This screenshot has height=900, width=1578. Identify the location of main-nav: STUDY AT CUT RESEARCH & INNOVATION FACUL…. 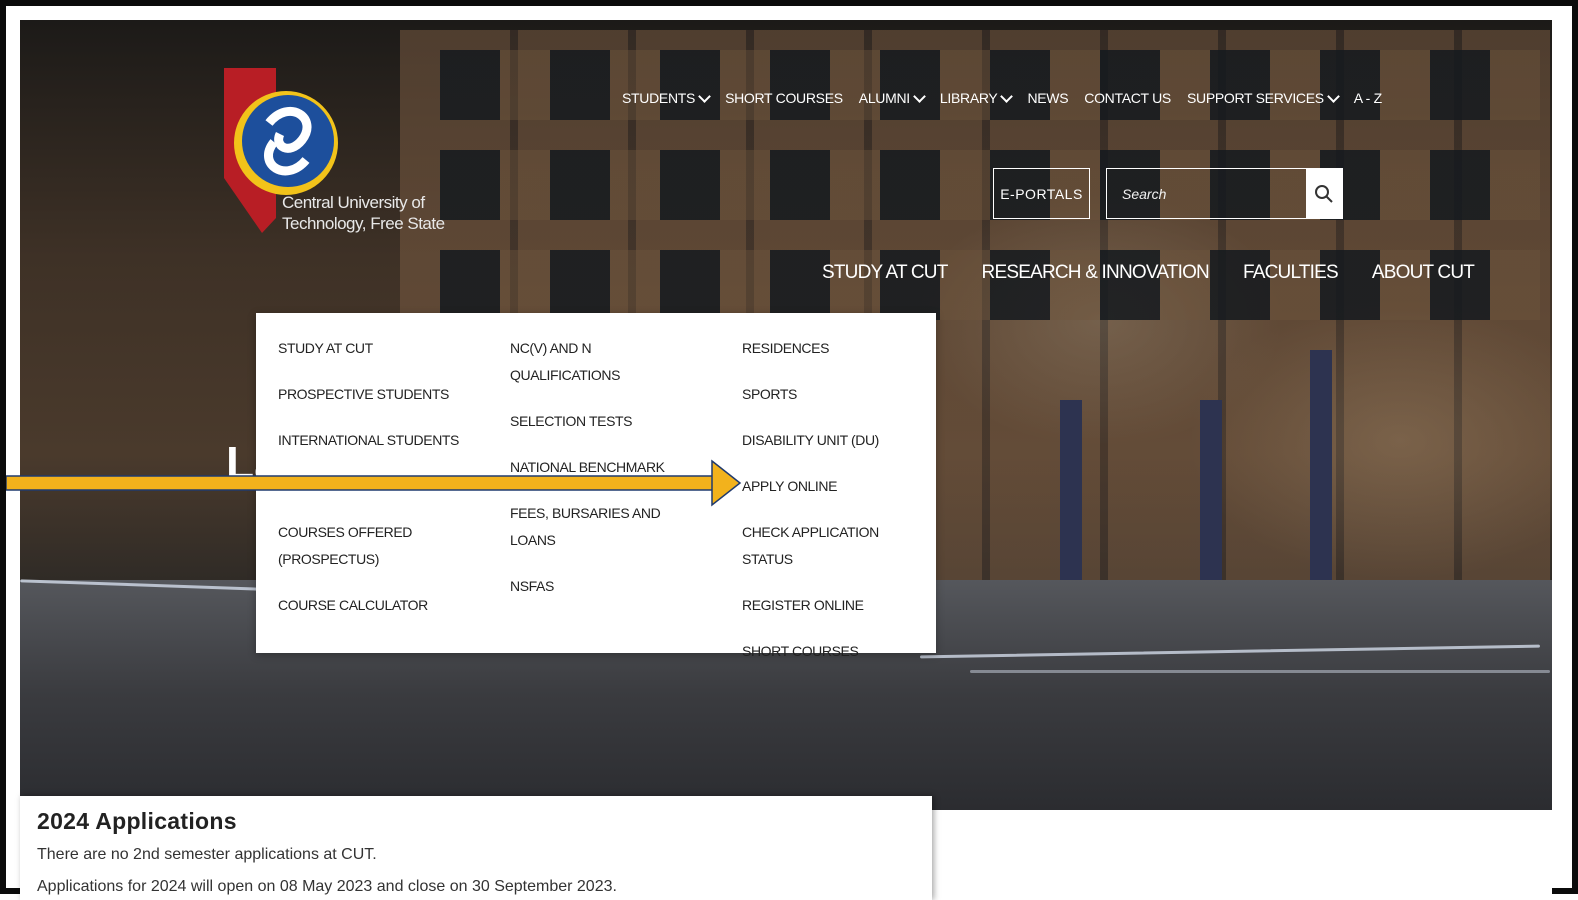
(1165, 273).